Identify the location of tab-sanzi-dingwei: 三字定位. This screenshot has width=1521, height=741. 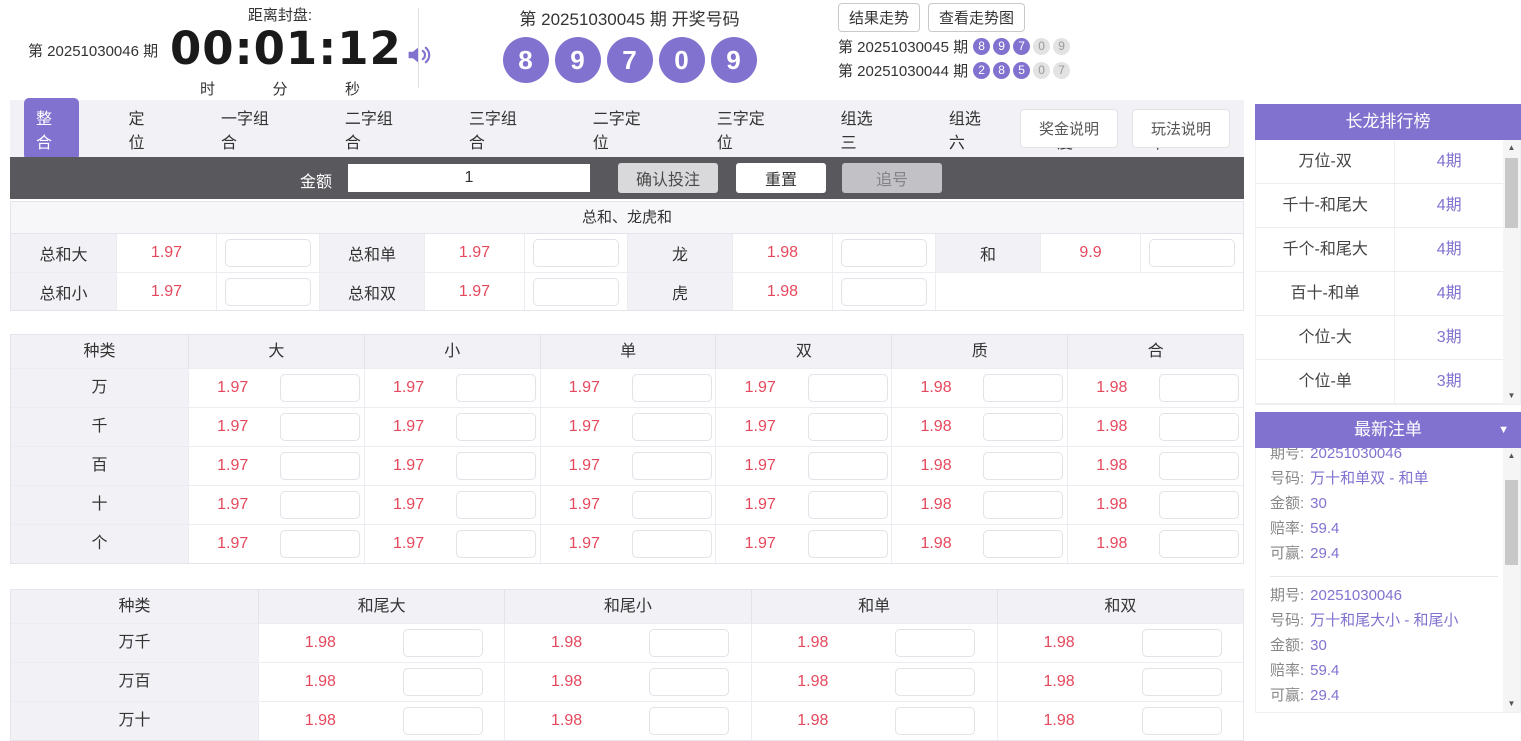
(748, 129).